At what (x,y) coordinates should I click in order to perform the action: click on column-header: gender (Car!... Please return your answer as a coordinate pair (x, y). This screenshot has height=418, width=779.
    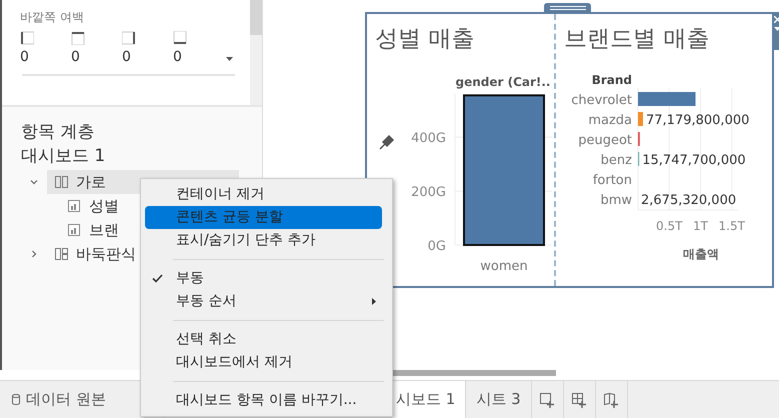
    Looking at the image, I should click on (503, 82).